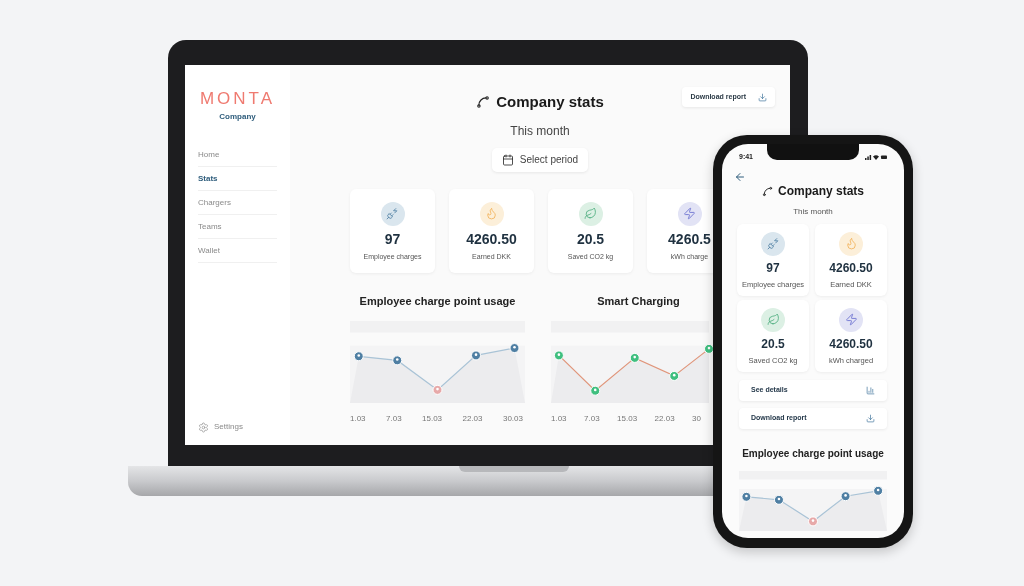 This screenshot has width=1024, height=586. Describe the element at coordinates (696, 419) in the screenshot. I see `axis-label: 30` at that location.